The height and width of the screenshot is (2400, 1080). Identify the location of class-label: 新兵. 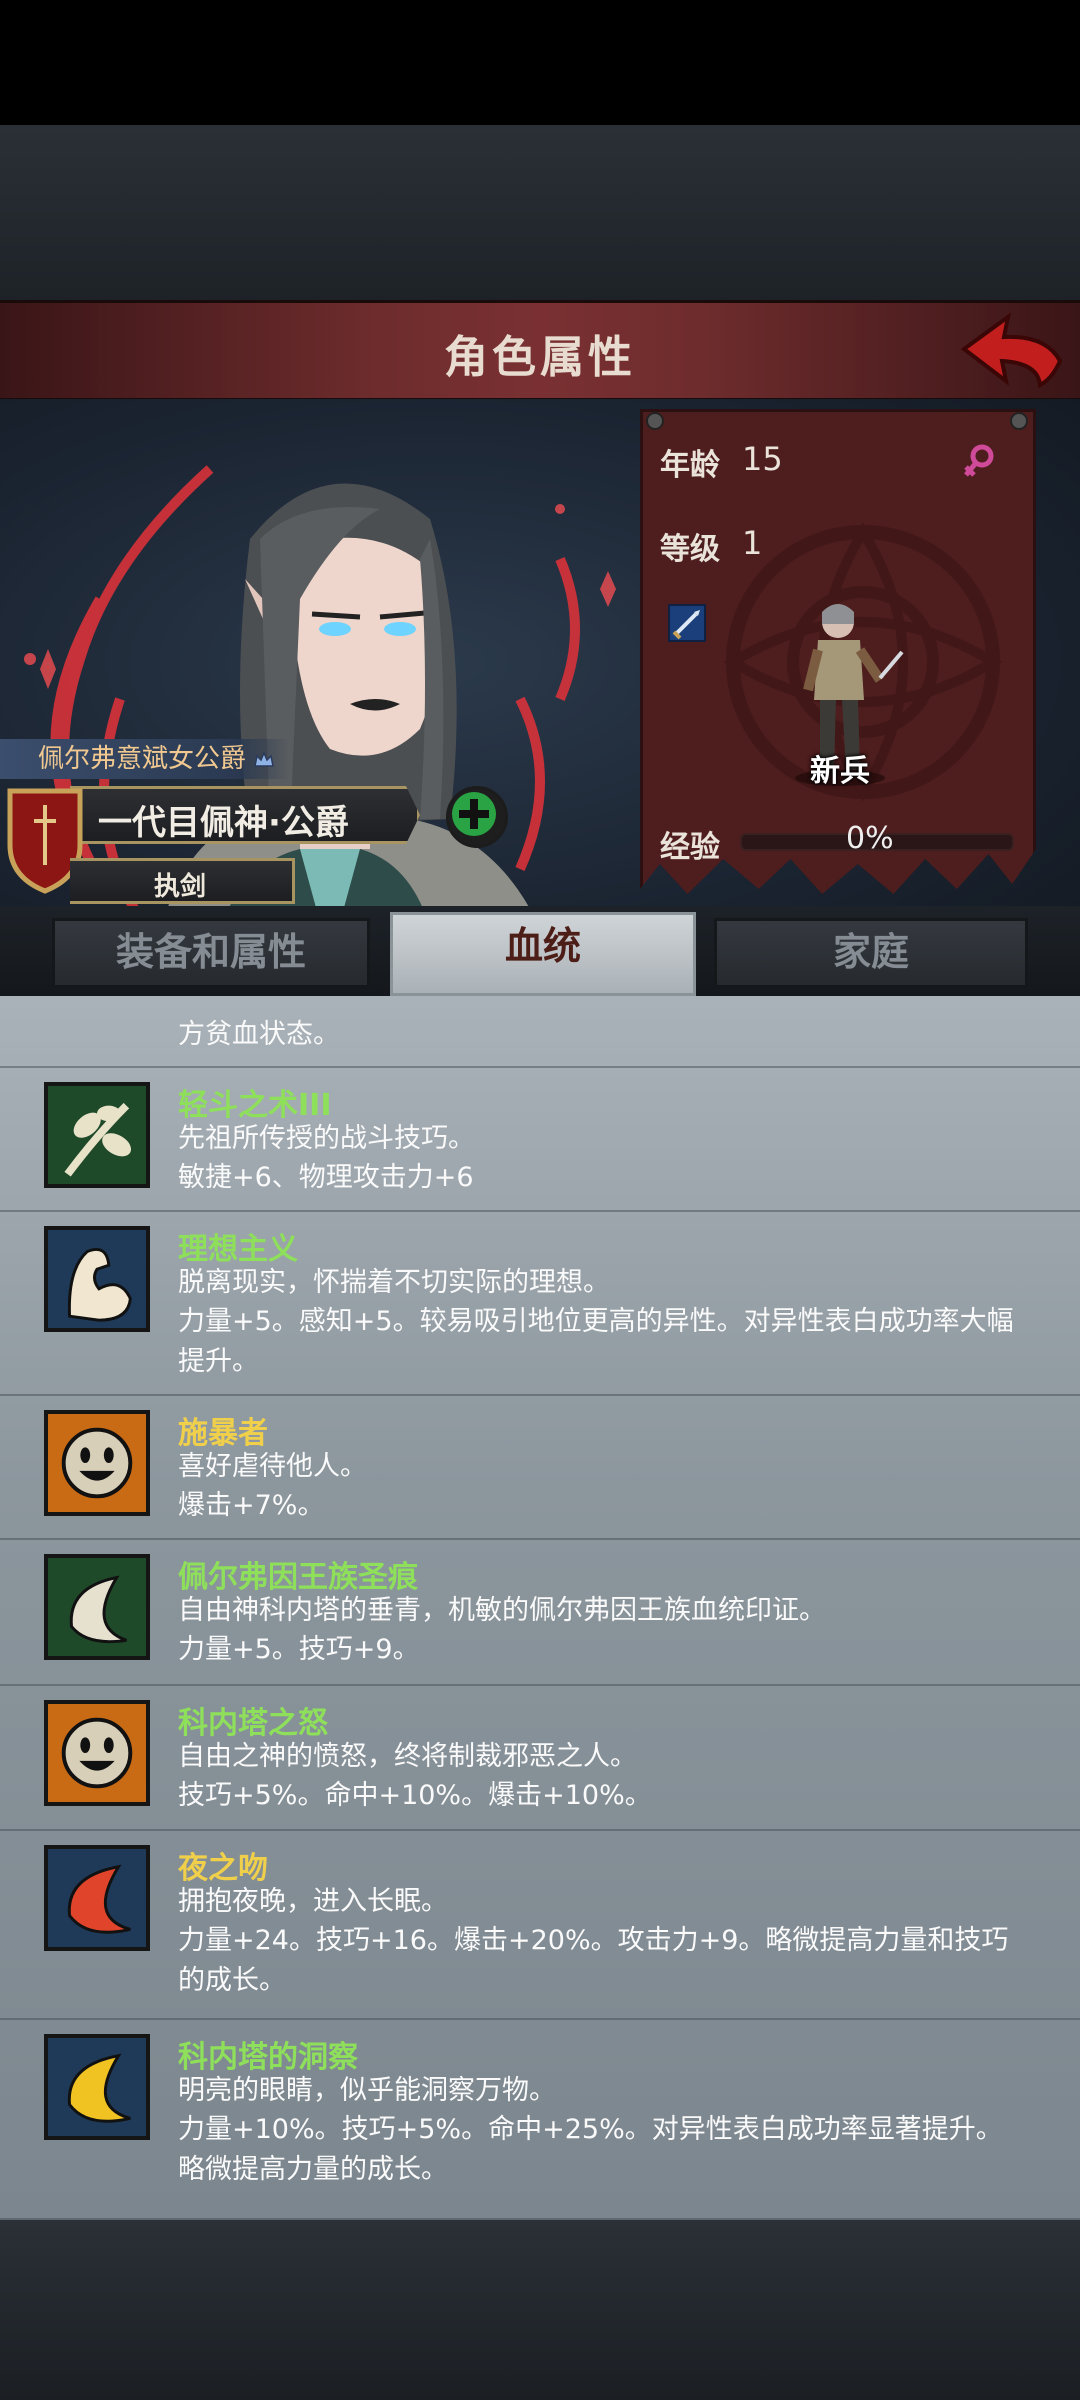
(840, 771).